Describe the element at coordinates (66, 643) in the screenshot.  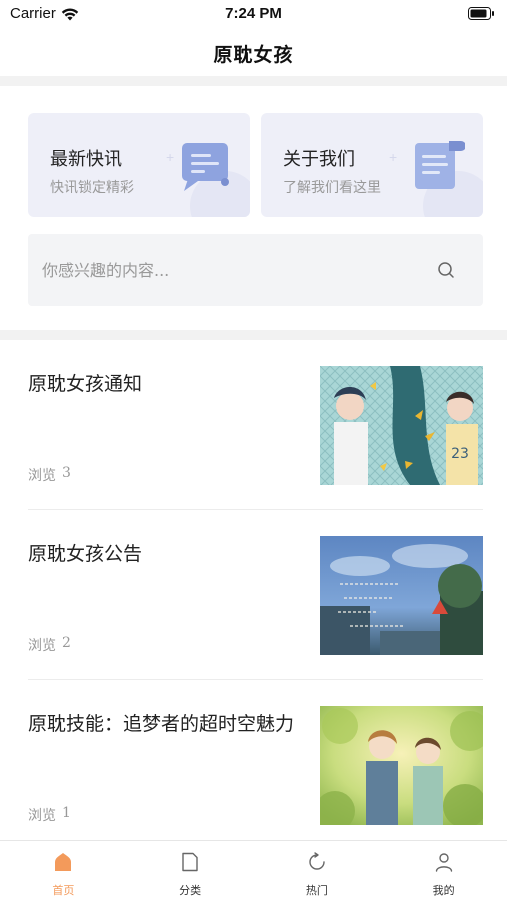
I see `views-value: 2` at that location.